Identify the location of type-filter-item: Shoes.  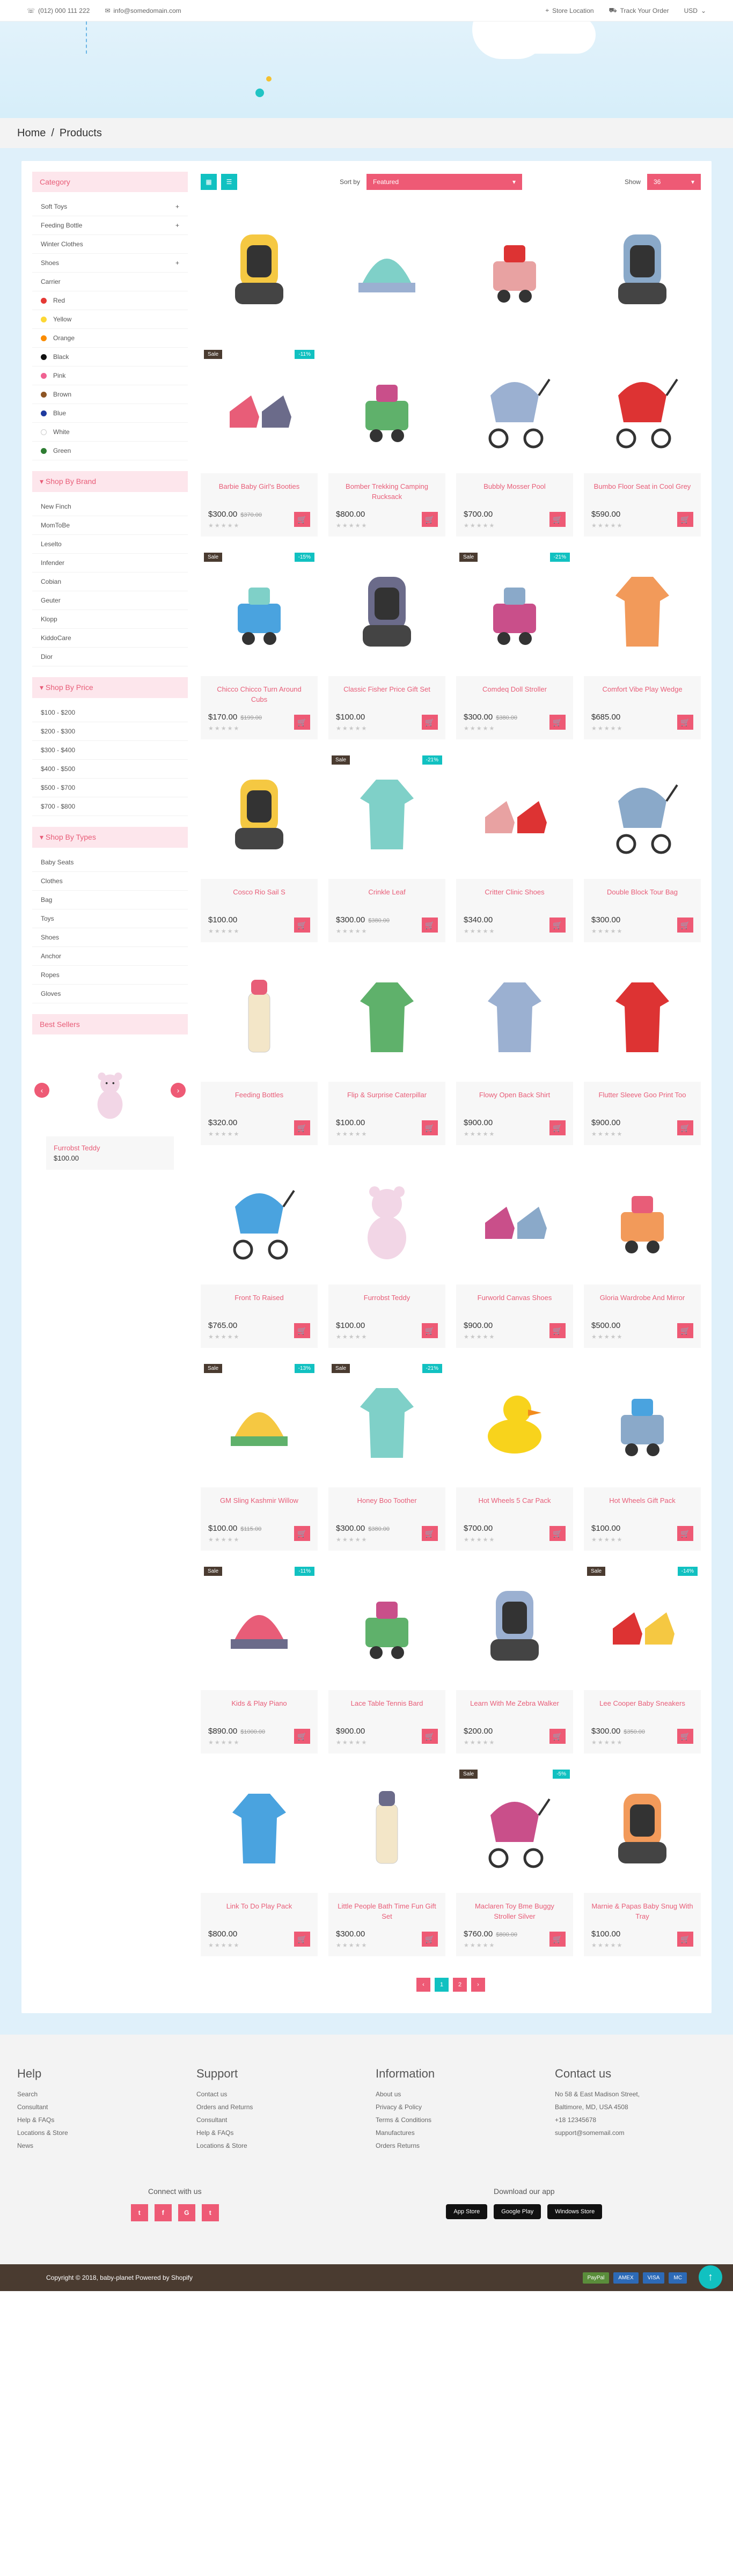
(110, 937).